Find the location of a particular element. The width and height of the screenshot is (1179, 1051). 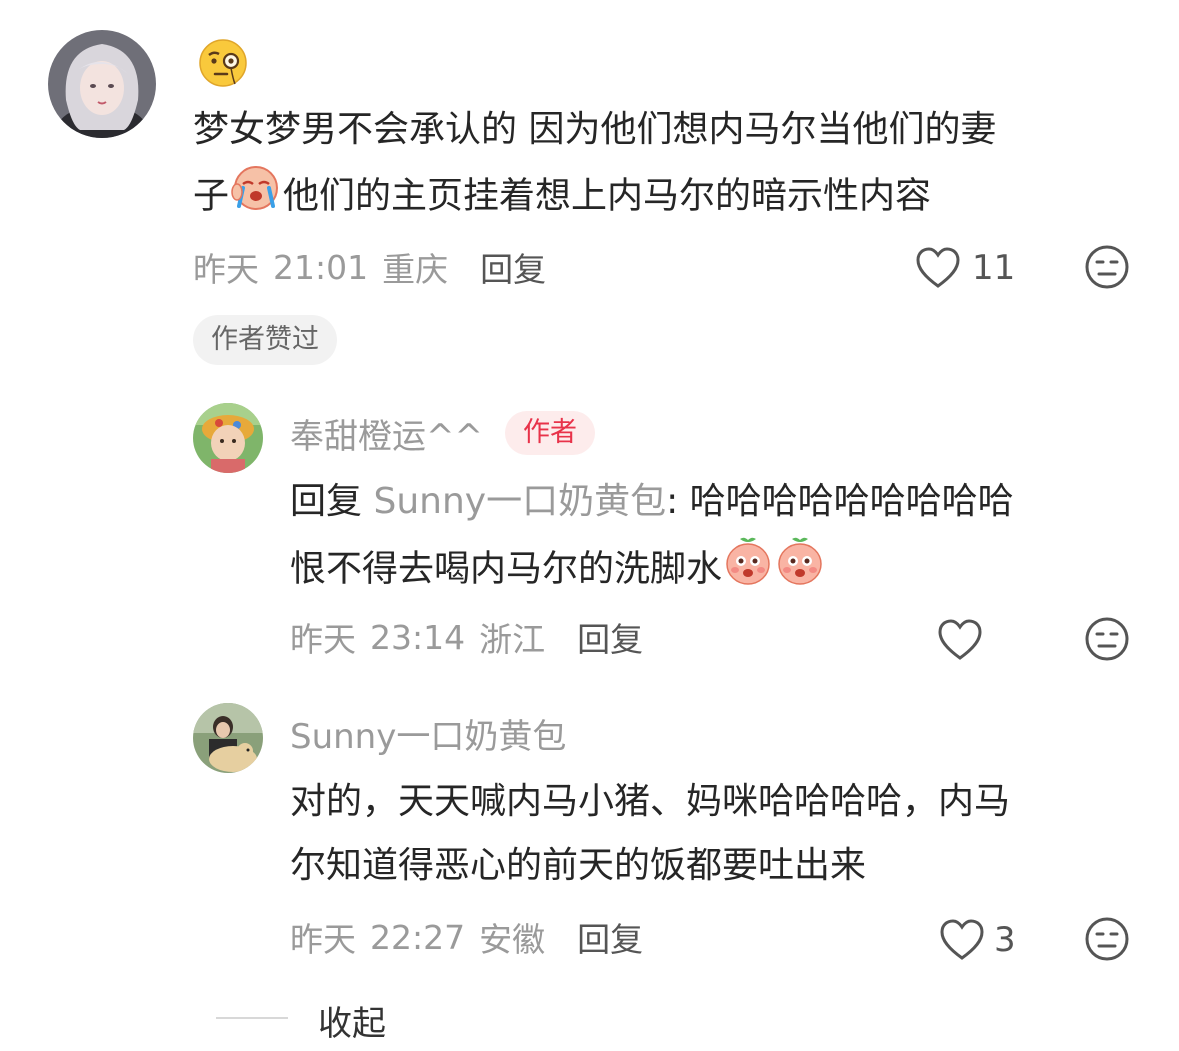

reply1-reply-prefix: 回复 is located at coordinates (326, 501).